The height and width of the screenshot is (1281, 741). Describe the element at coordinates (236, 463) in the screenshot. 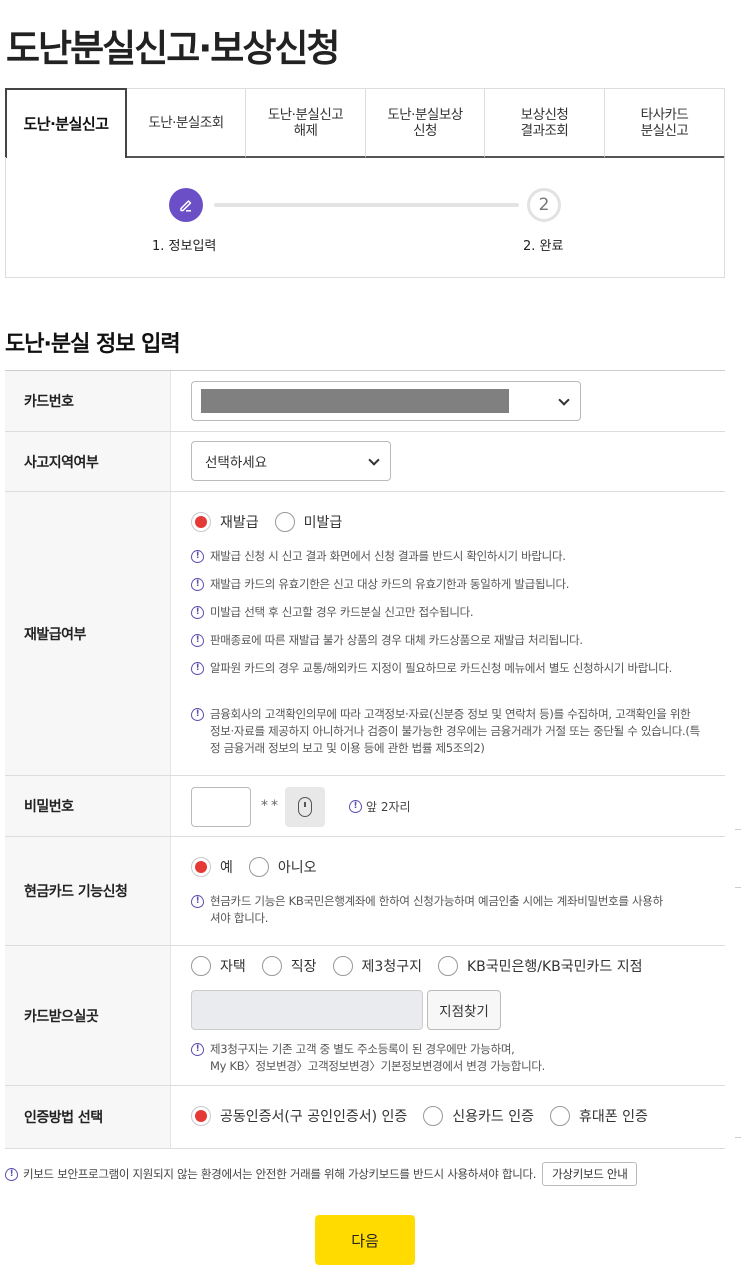

I see `region-select-value: 선택하세요` at that location.